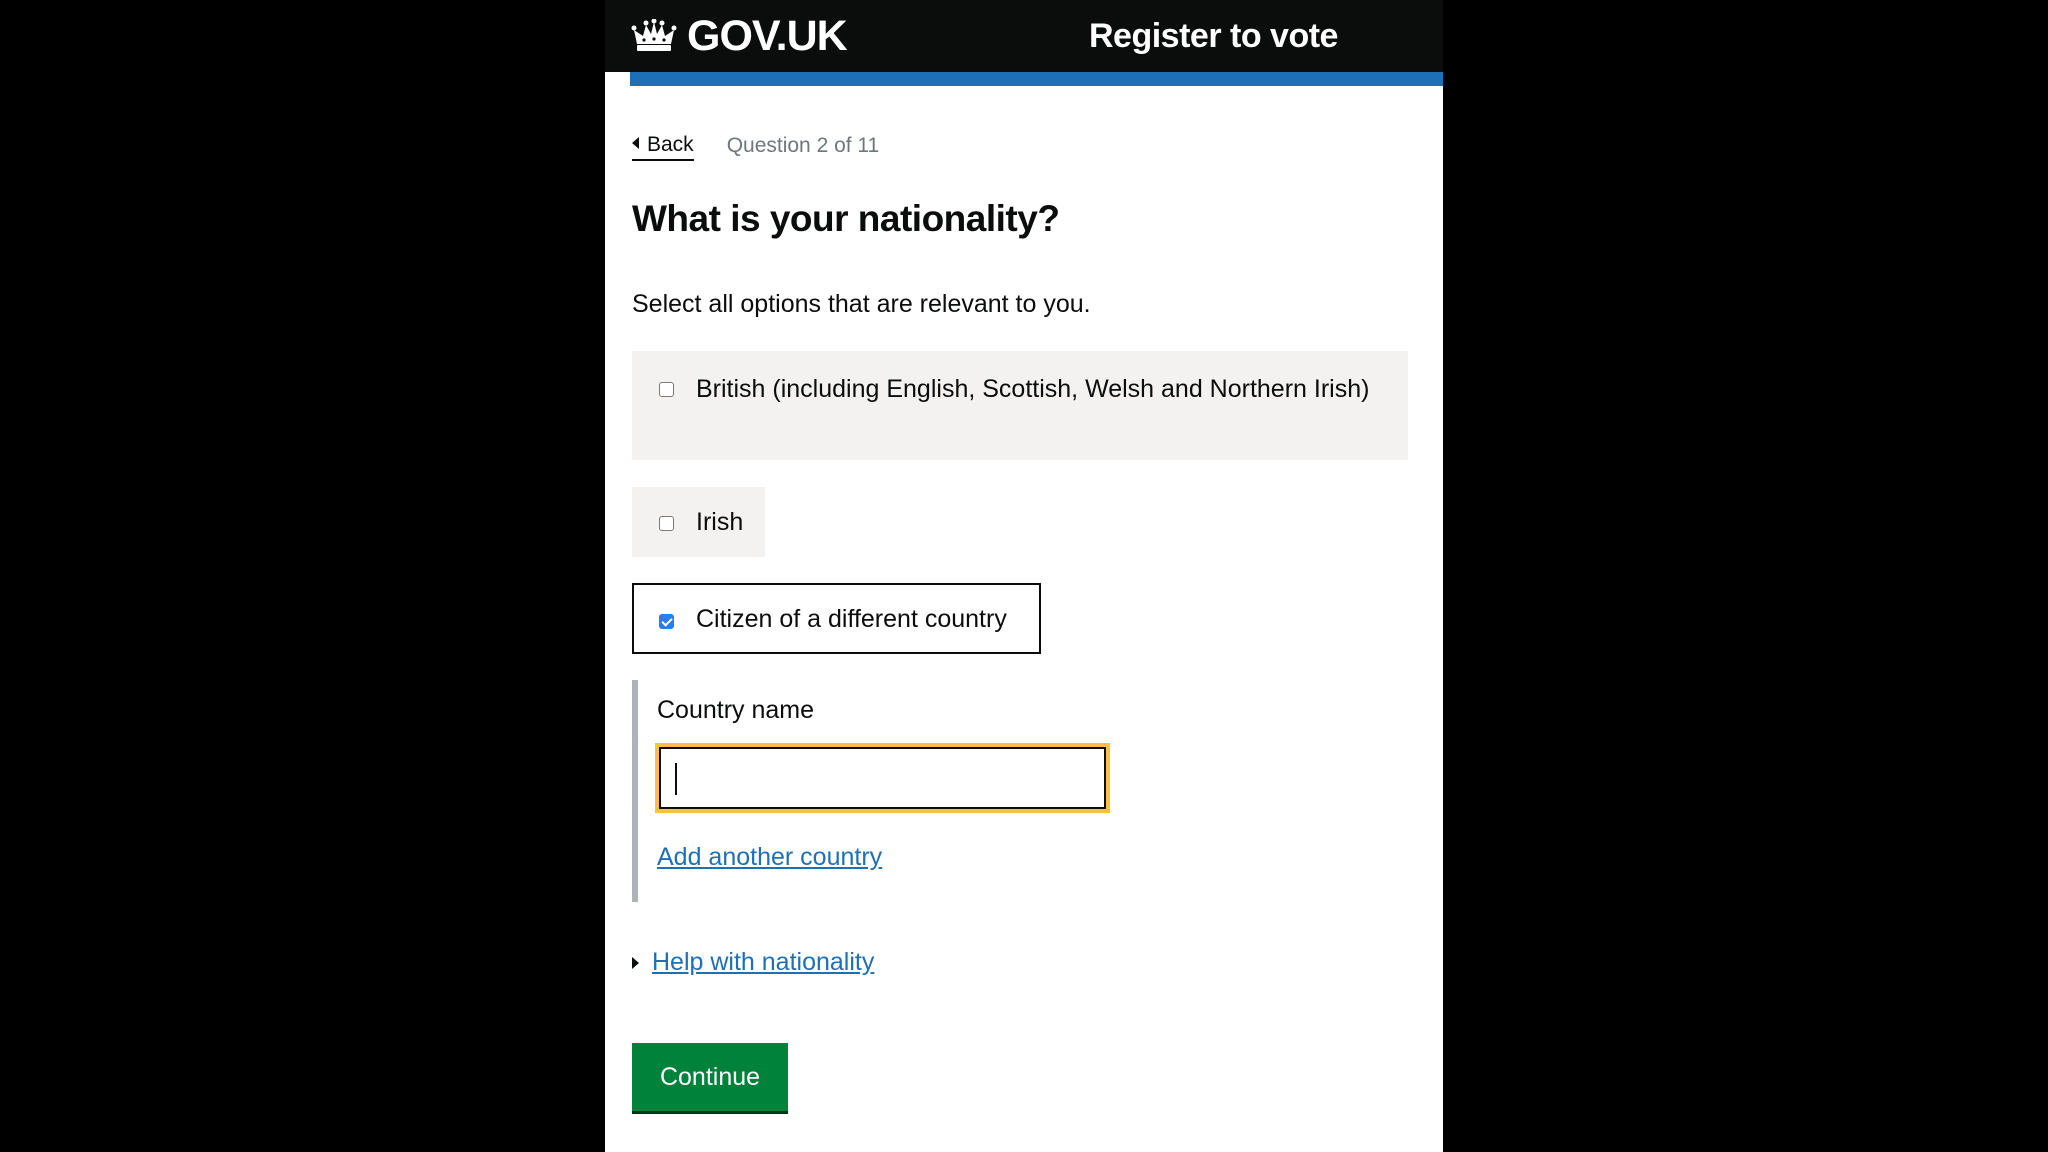 Image resolution: width=2048 pixels, height=1152 pixels. I want to click on service-name-link: Register to vote, so click(1213, 36).